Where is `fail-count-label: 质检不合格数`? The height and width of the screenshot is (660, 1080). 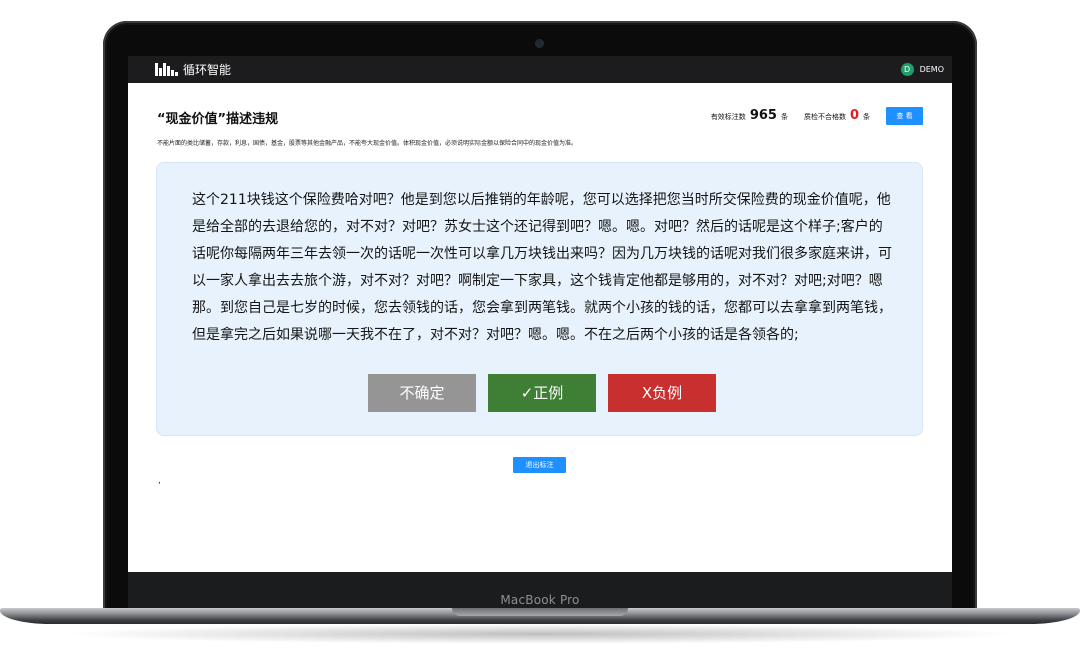 fail-count-label: 质检不合格数 is located at coordinates (824, 117).